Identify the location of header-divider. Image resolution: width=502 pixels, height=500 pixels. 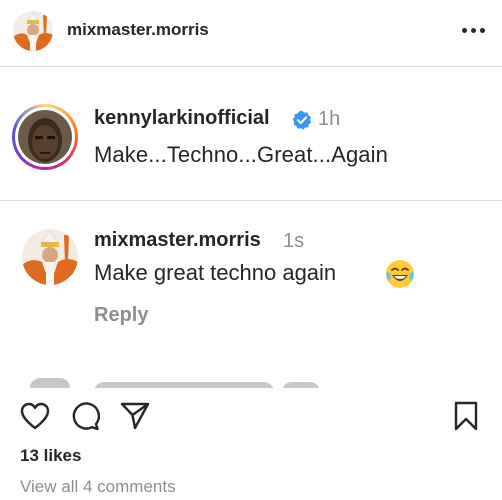
(251, 66).